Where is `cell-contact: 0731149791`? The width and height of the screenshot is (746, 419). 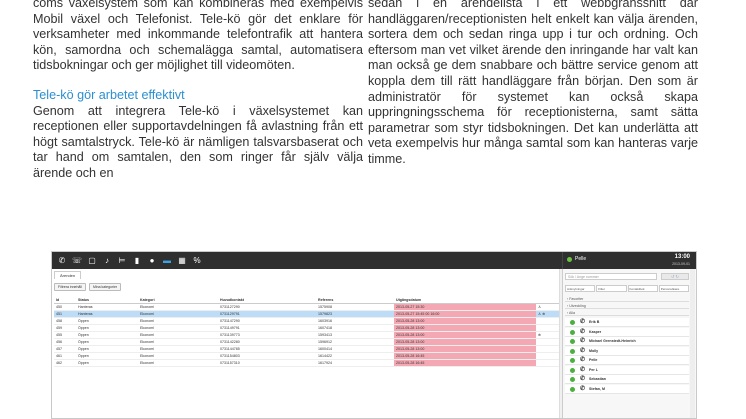 cell-contact: 0731149791 is located at coordinates (267, 328).